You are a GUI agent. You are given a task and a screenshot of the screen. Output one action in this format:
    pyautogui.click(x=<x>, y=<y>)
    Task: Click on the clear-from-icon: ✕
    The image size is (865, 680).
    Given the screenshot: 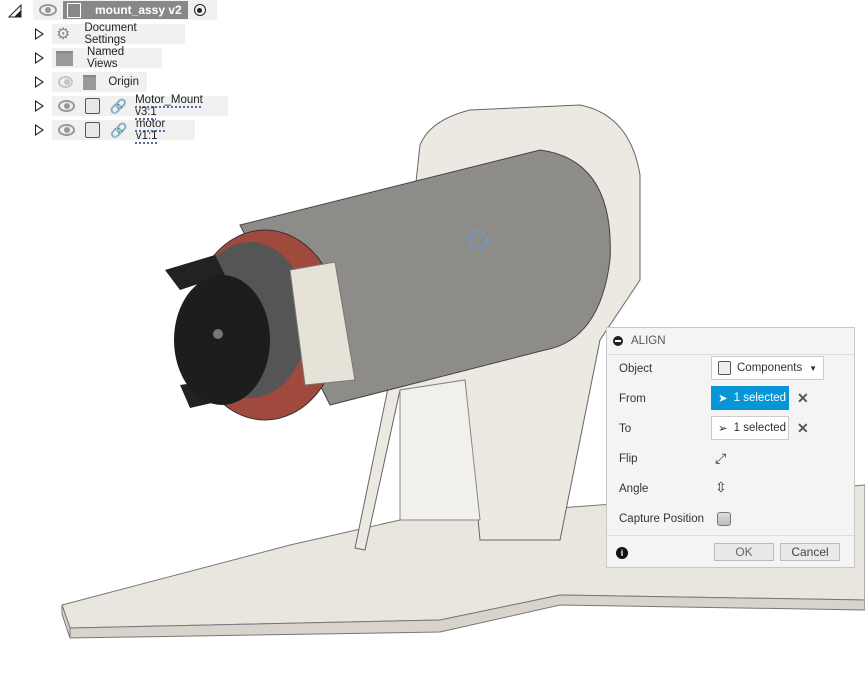 What is the action you would take?
    pyautogui.click(x=803, y=398)
    